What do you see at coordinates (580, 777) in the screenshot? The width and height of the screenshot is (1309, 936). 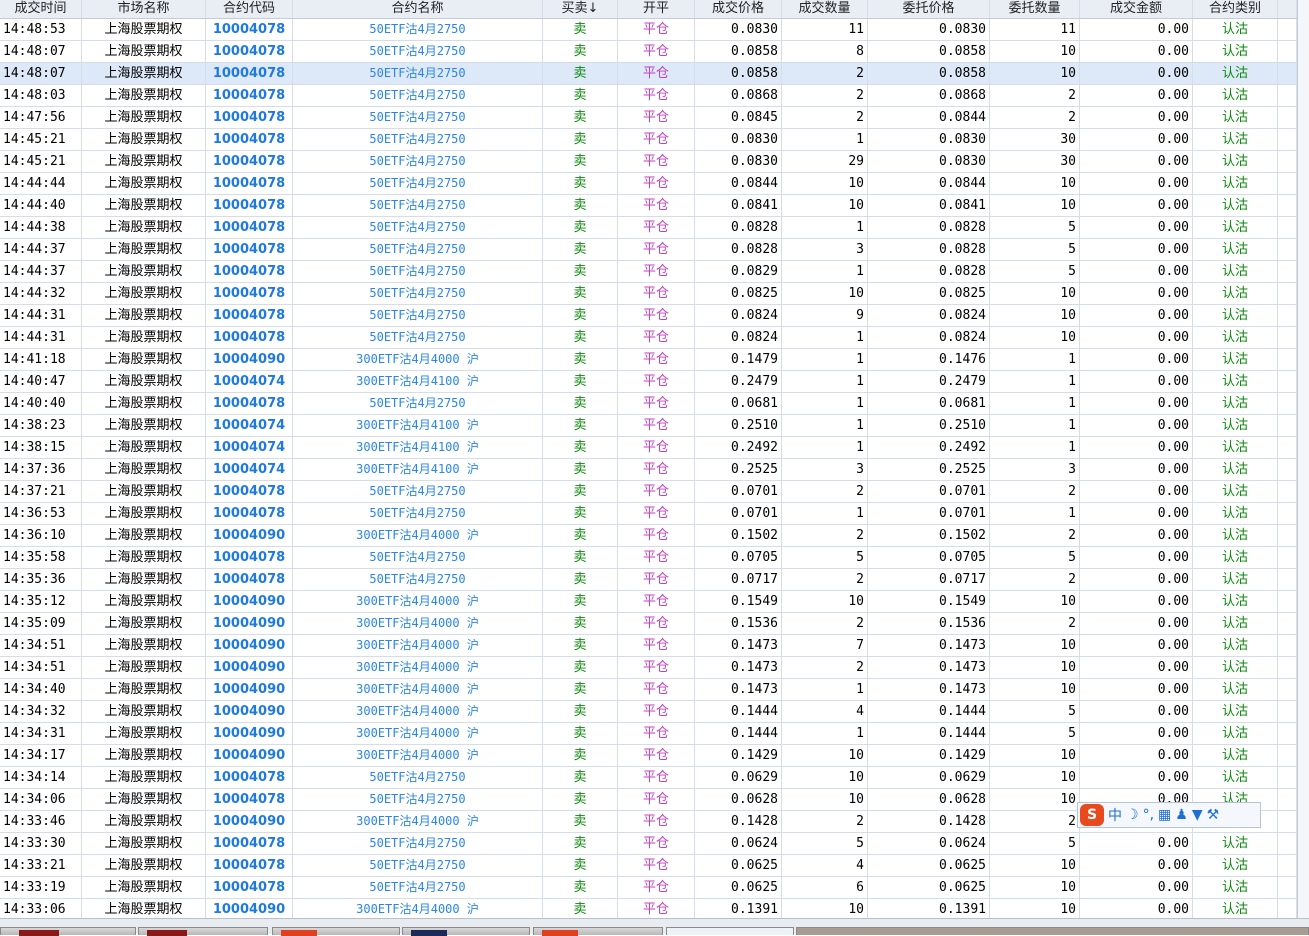 I see `cell-buy-sell: 卖` at bounding box center [580, 777].